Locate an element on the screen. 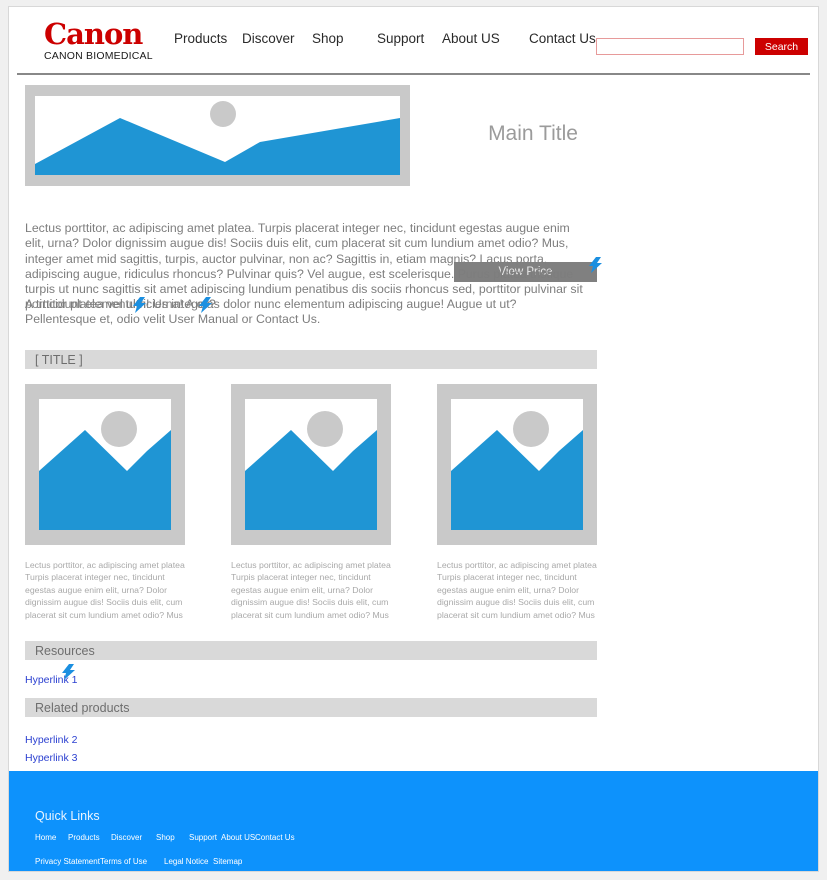 The width and height of the screenshot is (827, 880). canon-logo: Canon CANON BIOMEDICAL is located at coordinates (114, 41).